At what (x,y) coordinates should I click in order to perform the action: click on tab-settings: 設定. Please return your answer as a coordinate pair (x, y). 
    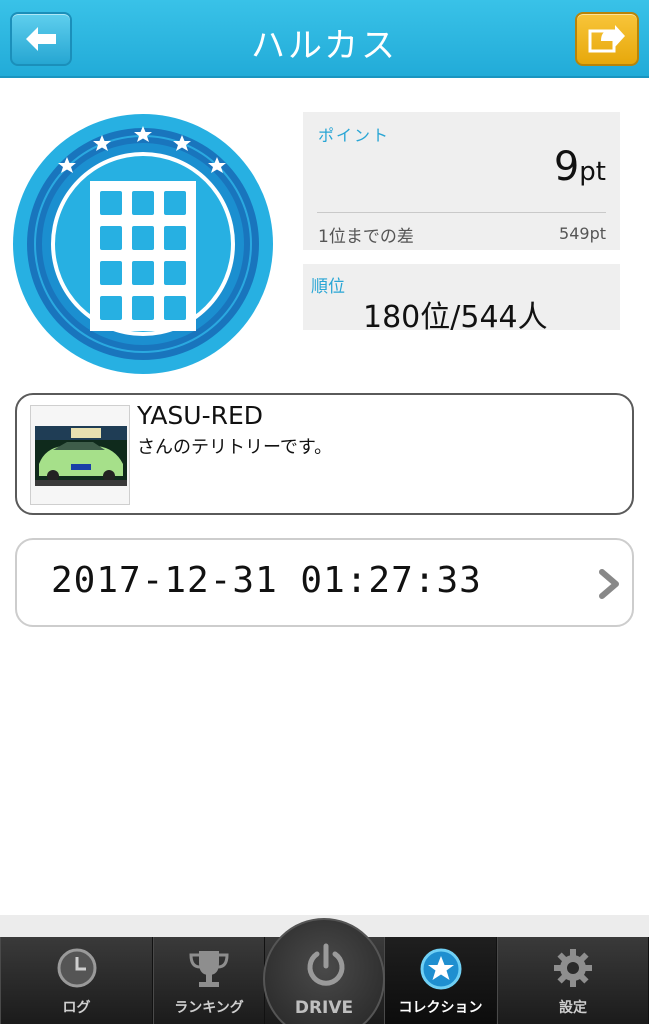
    Looking at the image, I should click on (573, 980).